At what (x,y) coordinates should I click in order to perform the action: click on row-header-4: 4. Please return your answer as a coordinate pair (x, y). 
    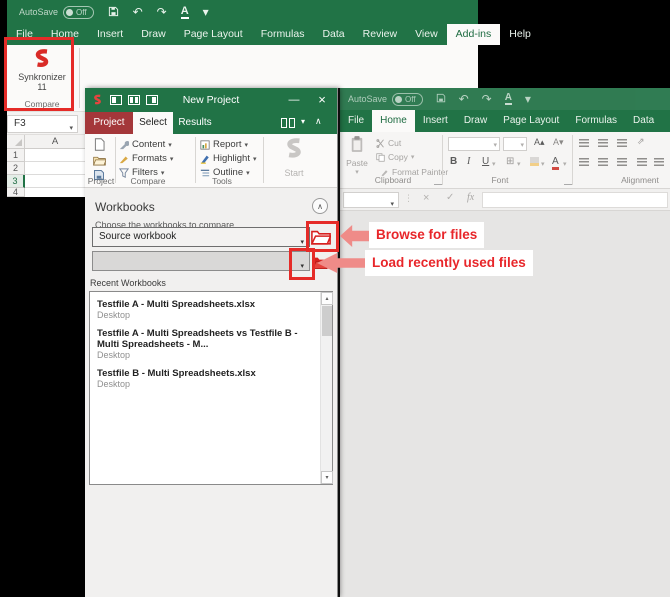
    Looking at the image, I should click on (16, 192).